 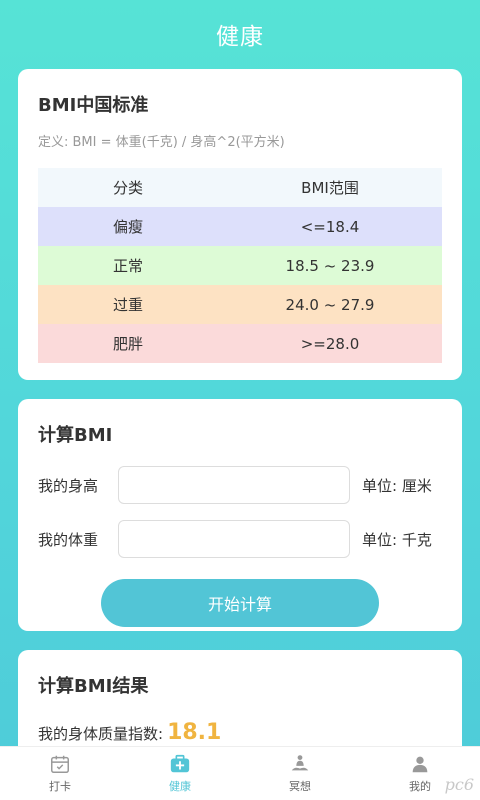 What do you see at coordinates (93, 686) in the screenshot?
I see `result-card-title: 计算BMI结果` at bounding box center [93, 686].